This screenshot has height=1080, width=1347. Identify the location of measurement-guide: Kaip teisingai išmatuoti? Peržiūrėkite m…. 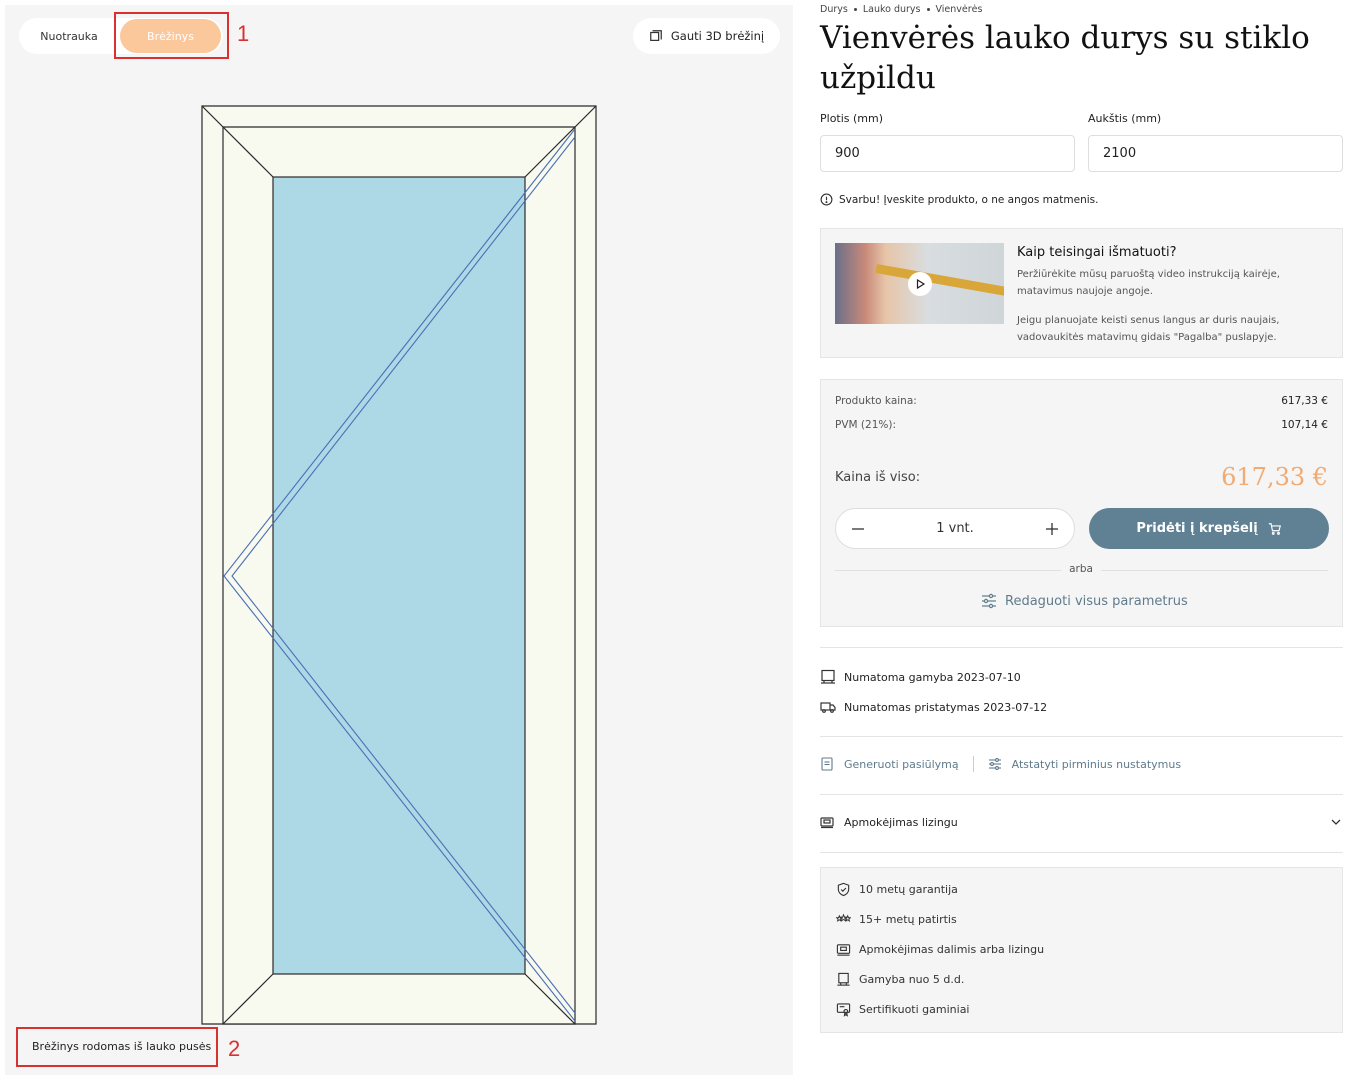
(1081, 293).